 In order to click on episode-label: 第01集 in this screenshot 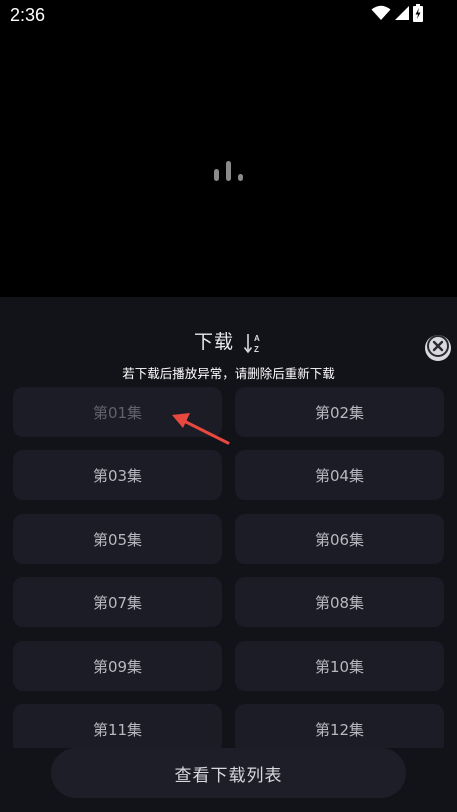, I will do `click(117, 412)`.